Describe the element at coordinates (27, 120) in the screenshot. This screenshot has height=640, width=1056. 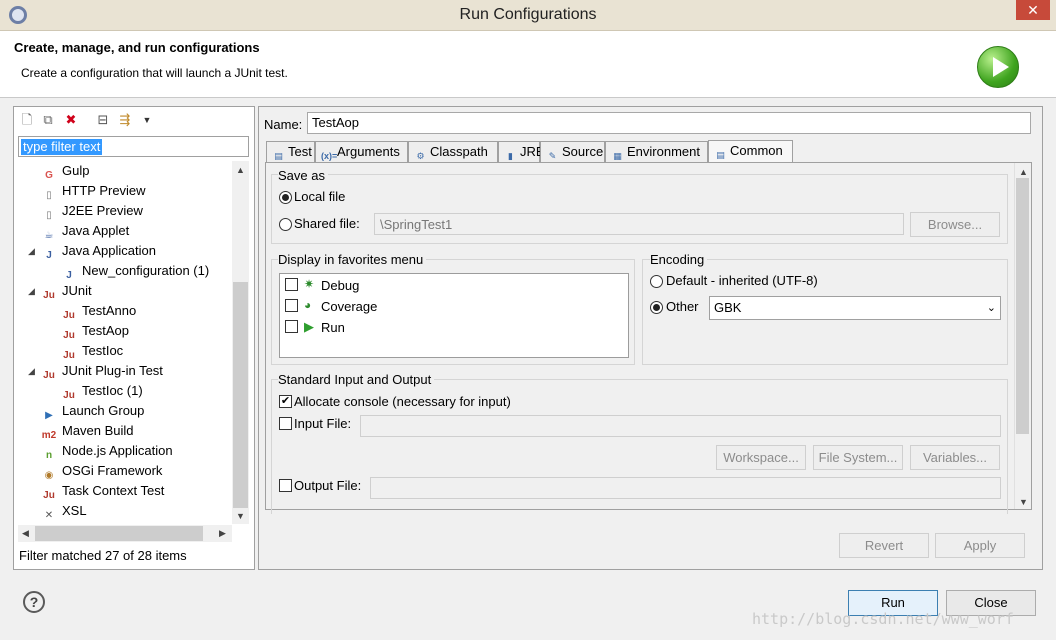
I see `new-configuration-icon: 🗋` at that location.